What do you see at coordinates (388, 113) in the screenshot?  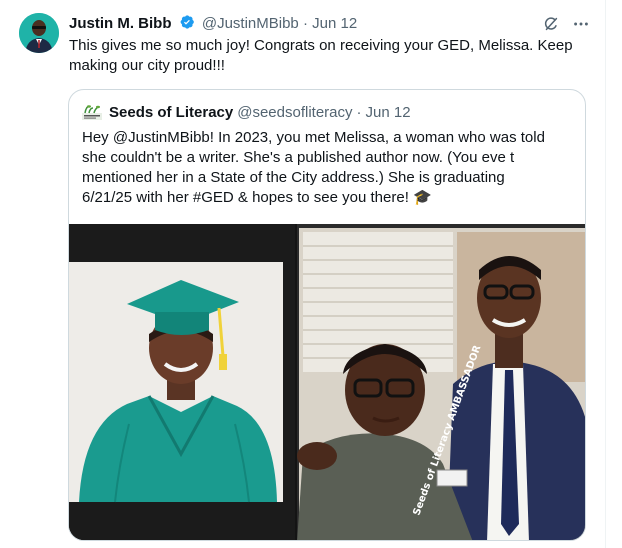 I see `quoted-tweet-date: Jun 12` at bounding box center [388, 113].